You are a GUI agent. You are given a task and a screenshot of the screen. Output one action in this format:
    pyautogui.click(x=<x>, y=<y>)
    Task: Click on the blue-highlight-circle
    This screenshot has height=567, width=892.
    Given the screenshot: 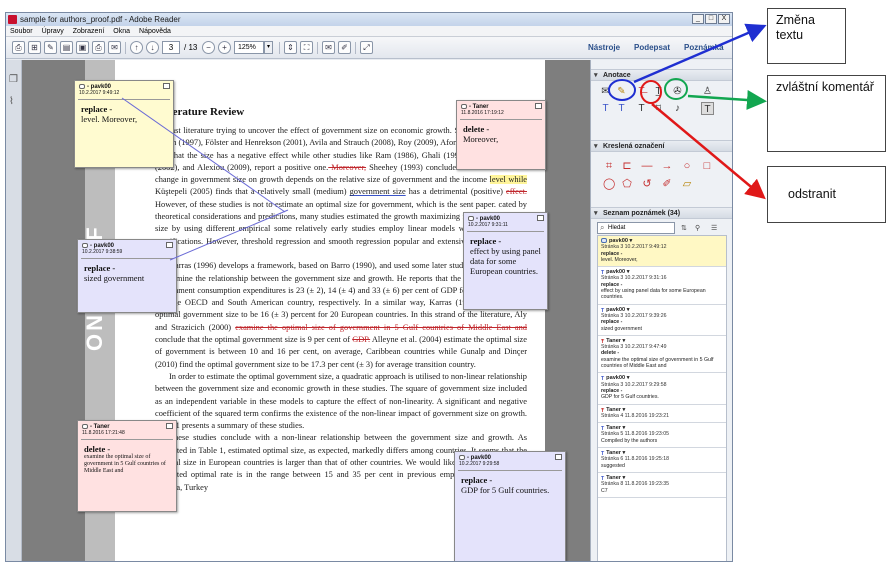 What is the action you would take?
    pyautogui.click(x=622, y=90)
    